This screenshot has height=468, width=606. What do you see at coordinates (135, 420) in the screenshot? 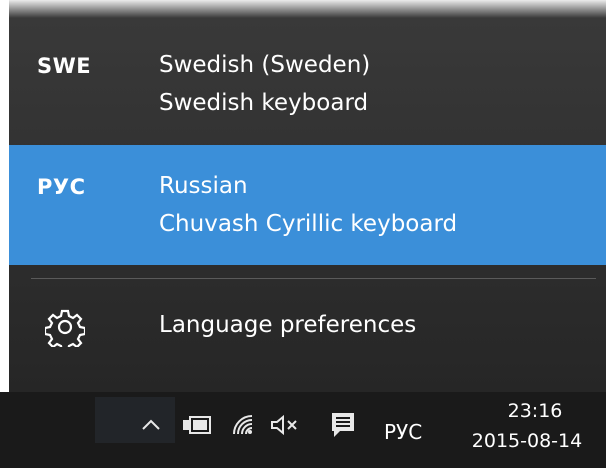
I see `taskbar-window-preview` at bounding box center [135, 420].